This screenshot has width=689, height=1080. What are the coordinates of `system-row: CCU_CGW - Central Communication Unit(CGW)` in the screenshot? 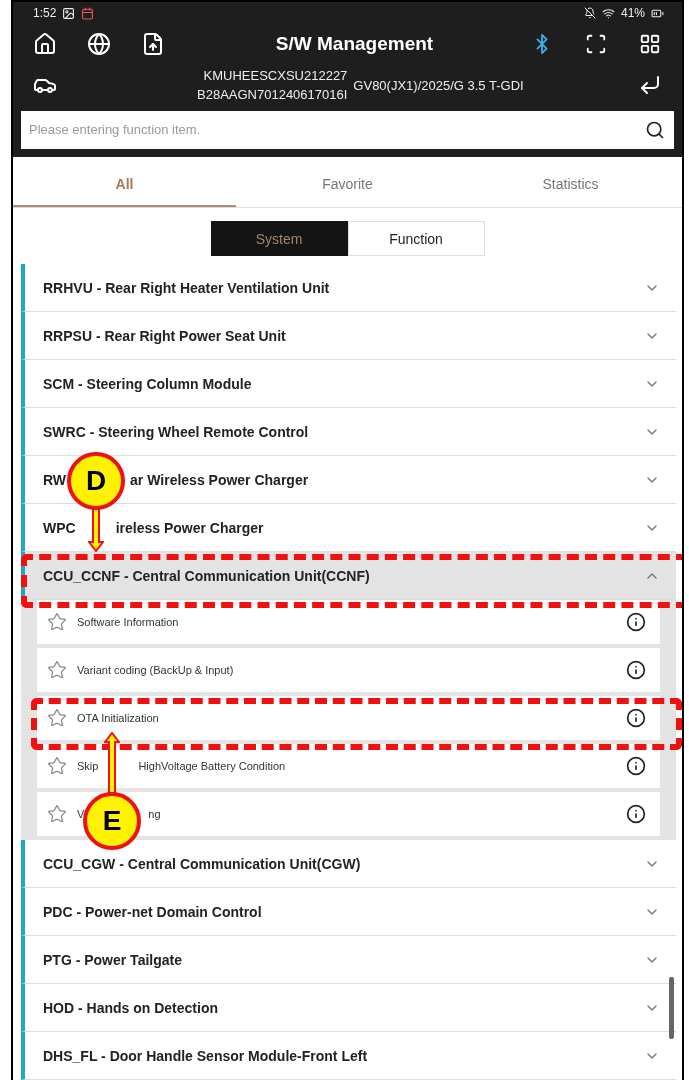 It's located at (348, 864).